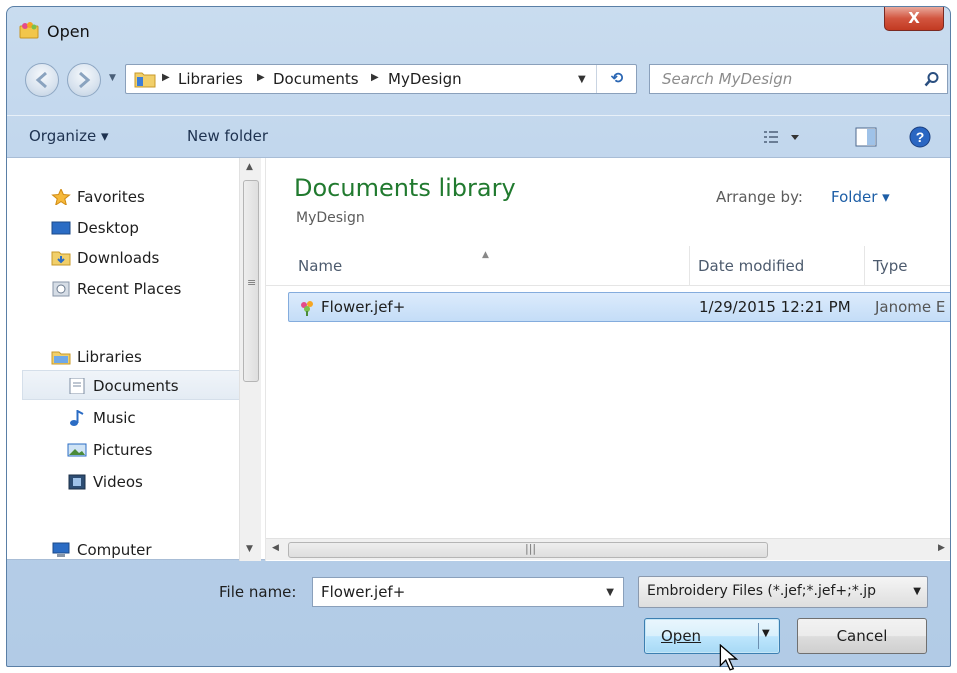  I want to click on libraries-icon, so click(61, 358).